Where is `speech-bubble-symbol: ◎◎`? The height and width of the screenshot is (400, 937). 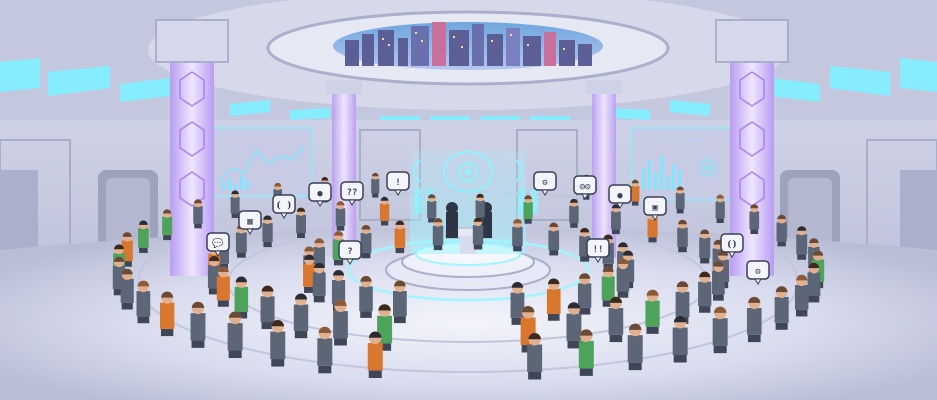
speech-bubble-symbol: ◎◎ is located at coordinates (585, 187).